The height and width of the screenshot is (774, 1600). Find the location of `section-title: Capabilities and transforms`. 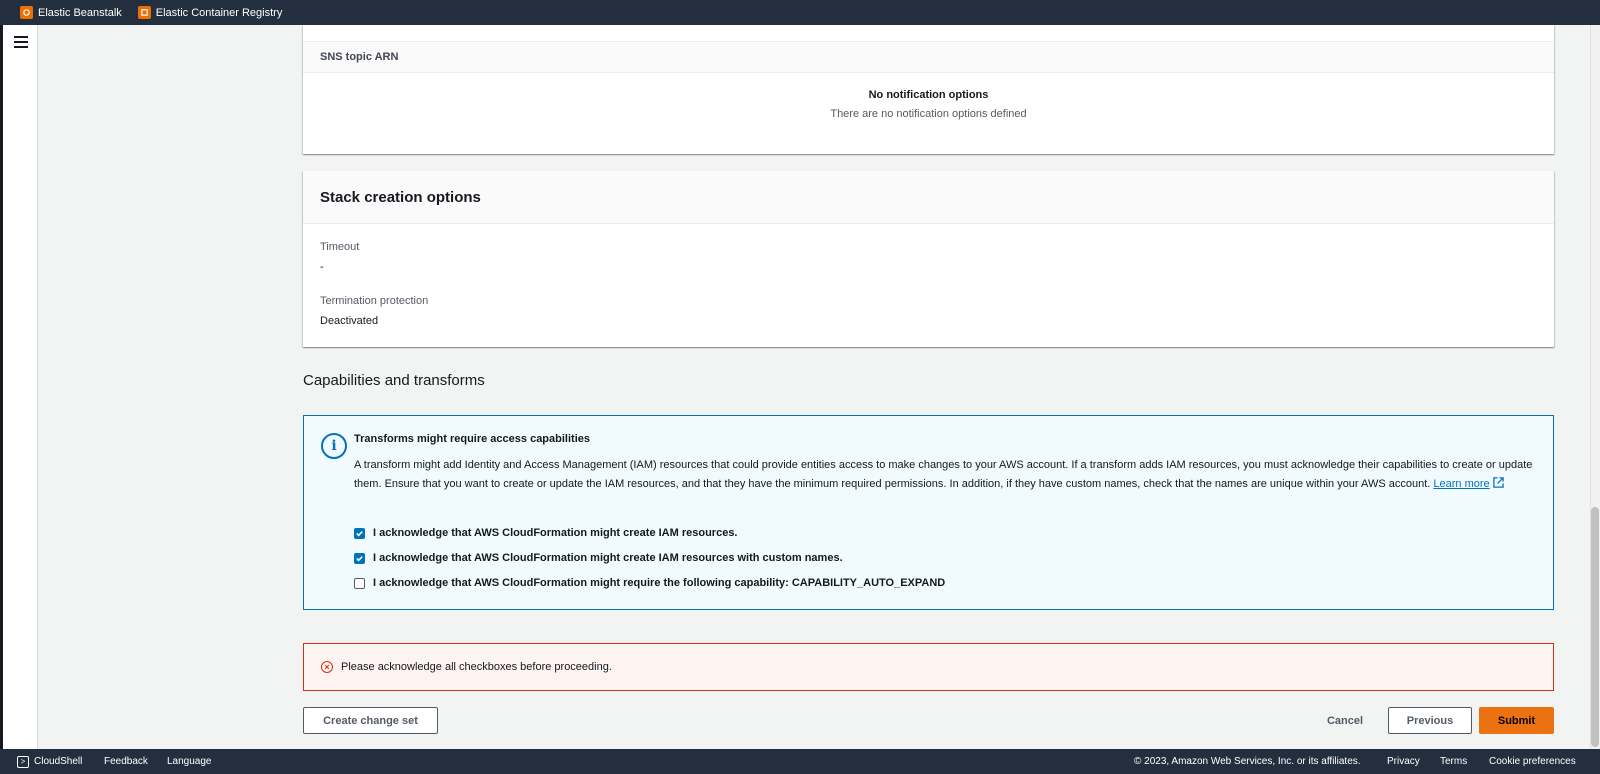

section-title: Capabilities and transforms is located at coordinates (394, 380).